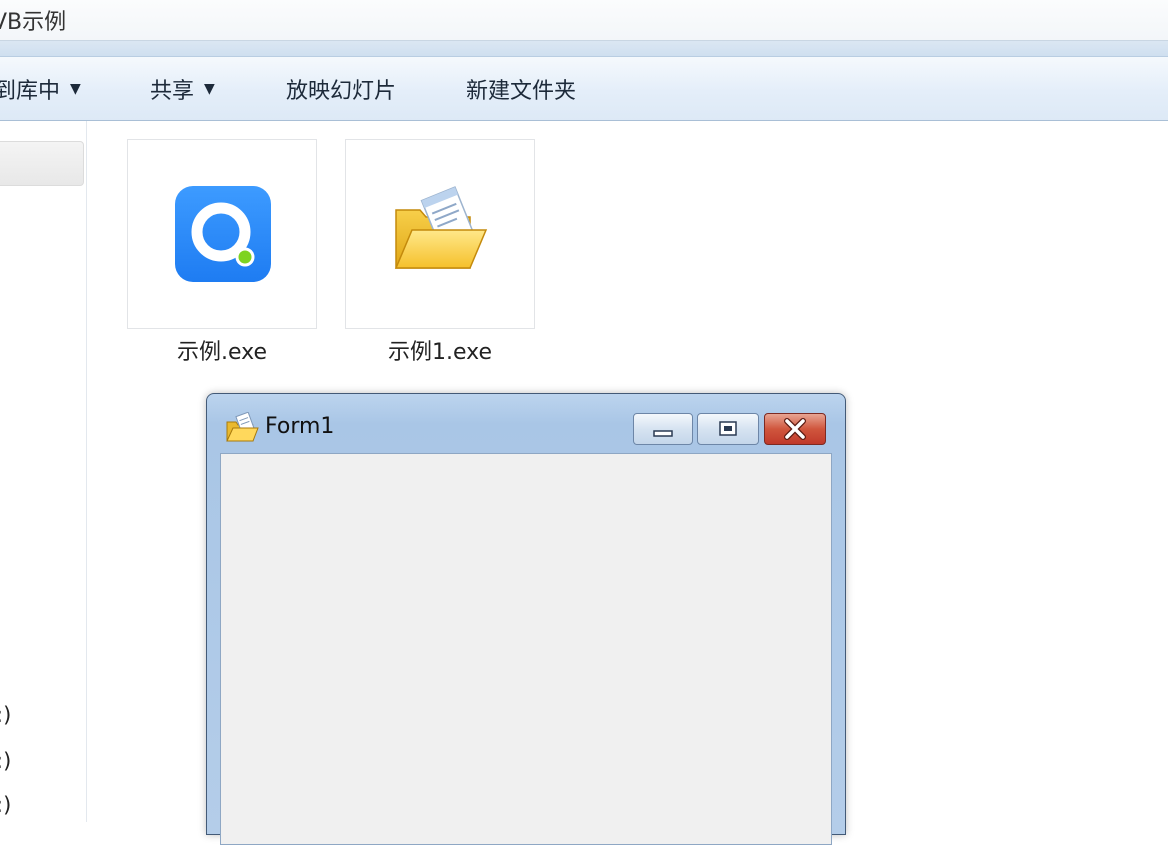  I want to click on toolbar-label: 放映幻灯片, so click(341, 91).